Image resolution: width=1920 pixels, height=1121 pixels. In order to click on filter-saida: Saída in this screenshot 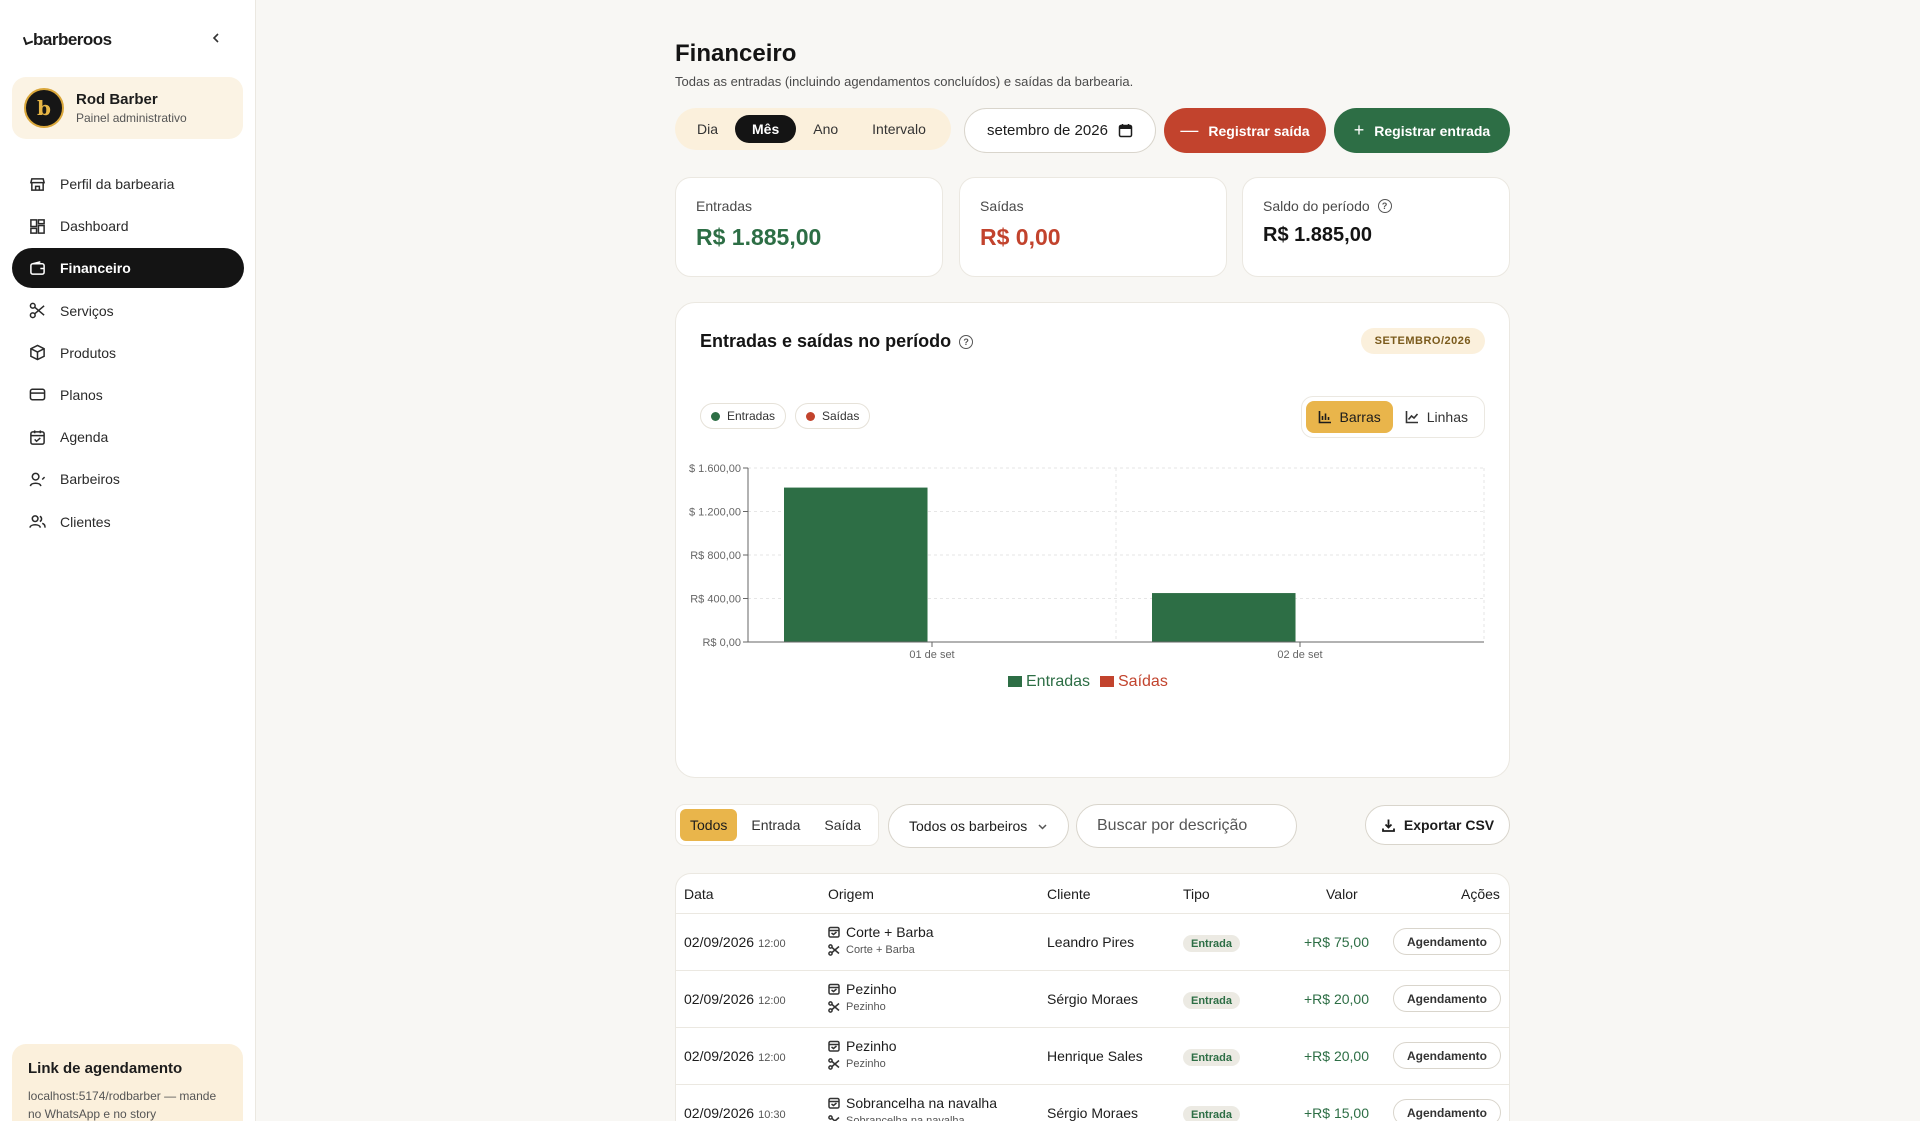, I will do `click(842, 825)`.